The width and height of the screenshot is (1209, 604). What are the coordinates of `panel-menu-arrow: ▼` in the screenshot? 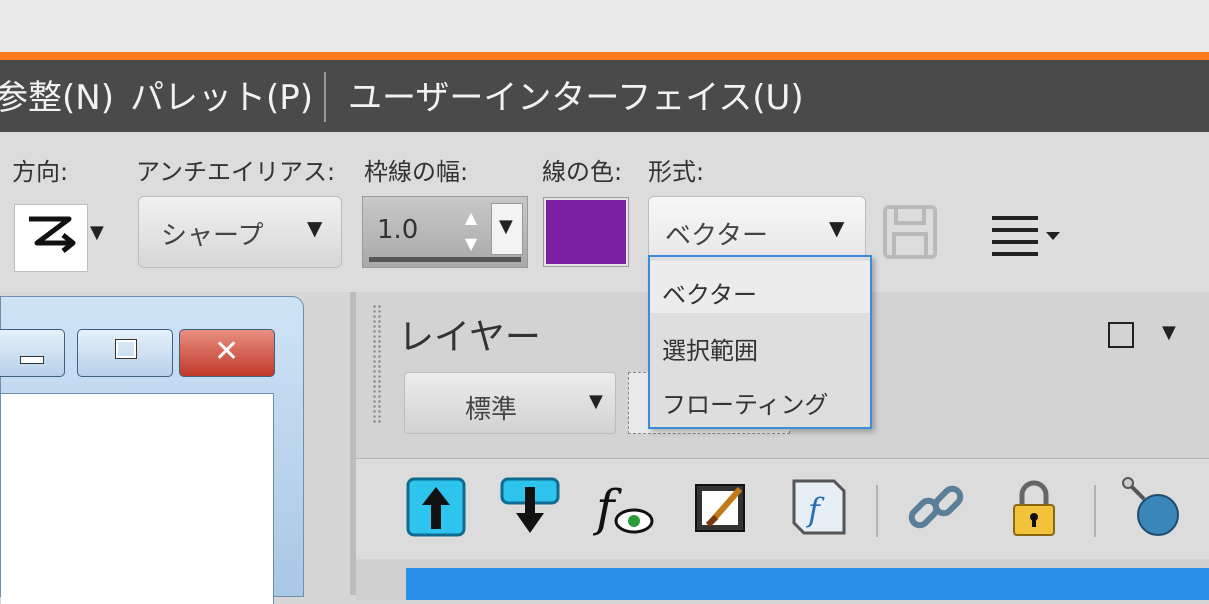 It's located at (1169, 332).